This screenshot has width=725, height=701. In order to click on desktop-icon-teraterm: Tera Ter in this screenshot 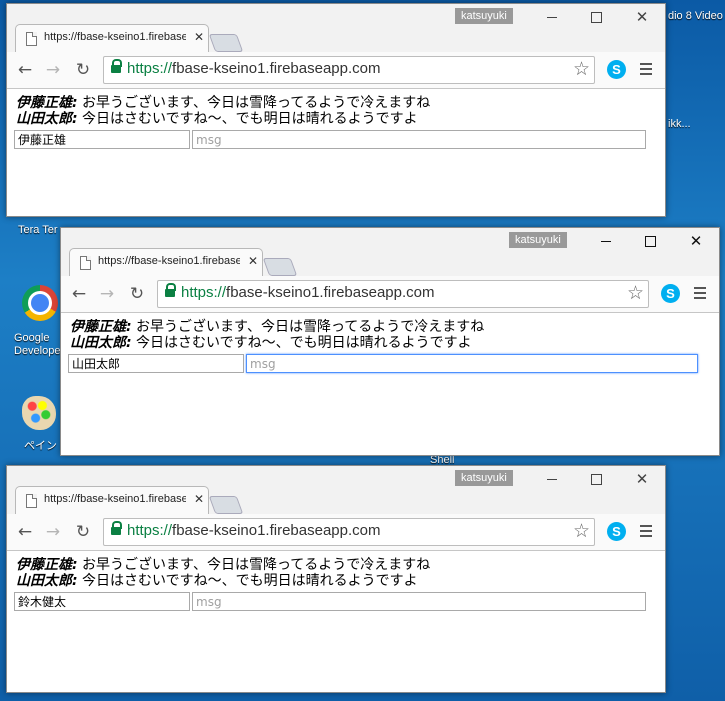, I will do `click(38, 230)`.